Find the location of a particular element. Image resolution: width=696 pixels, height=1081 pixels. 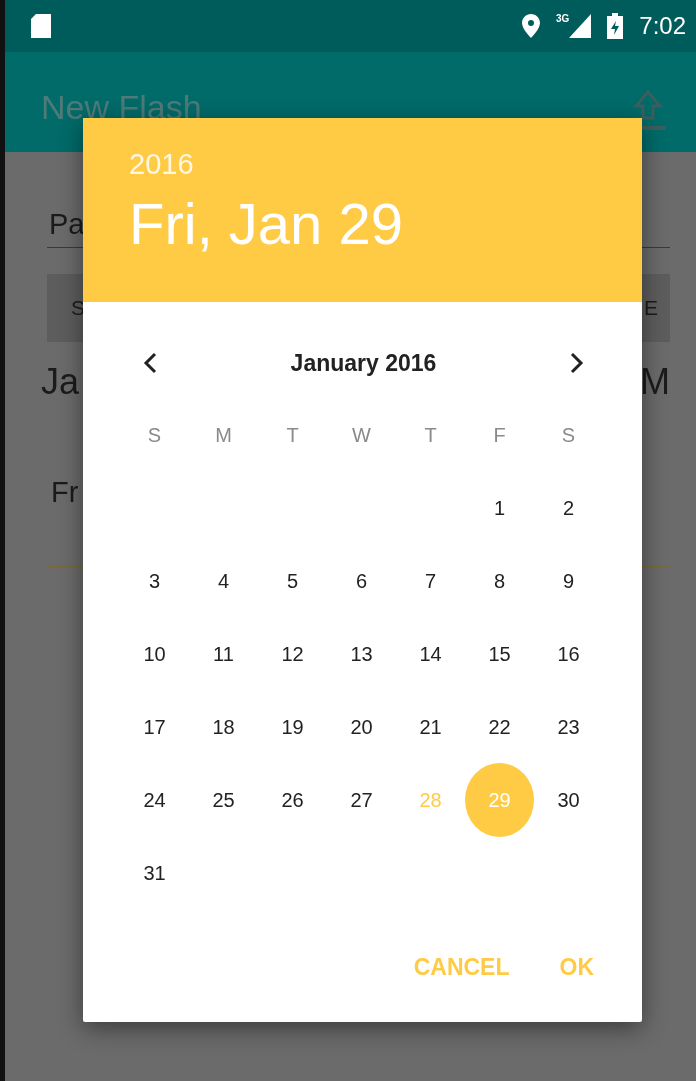

day-button: 9 is located at coordinates (568, 580).